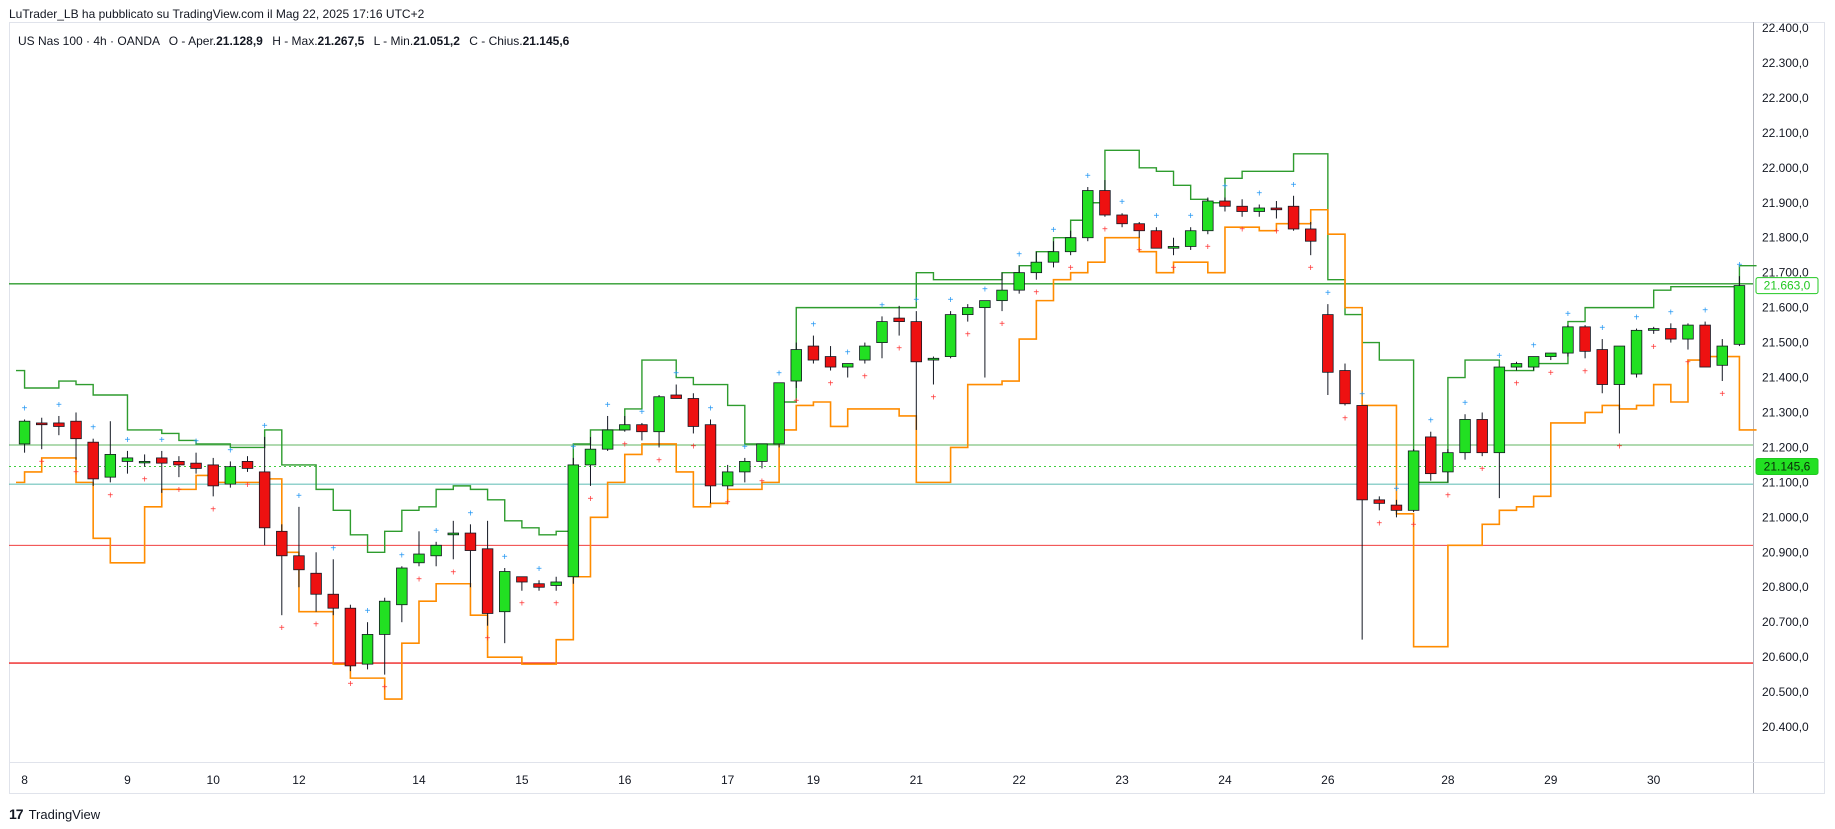 This screenshot has height=829, width=1835. Describe the element at coordinates (840, 780) in the screenshot. I see `time-axis: 8 9 10 12 14 15 16 17 19 21 22 23 24 26 28 29 30` at that location.